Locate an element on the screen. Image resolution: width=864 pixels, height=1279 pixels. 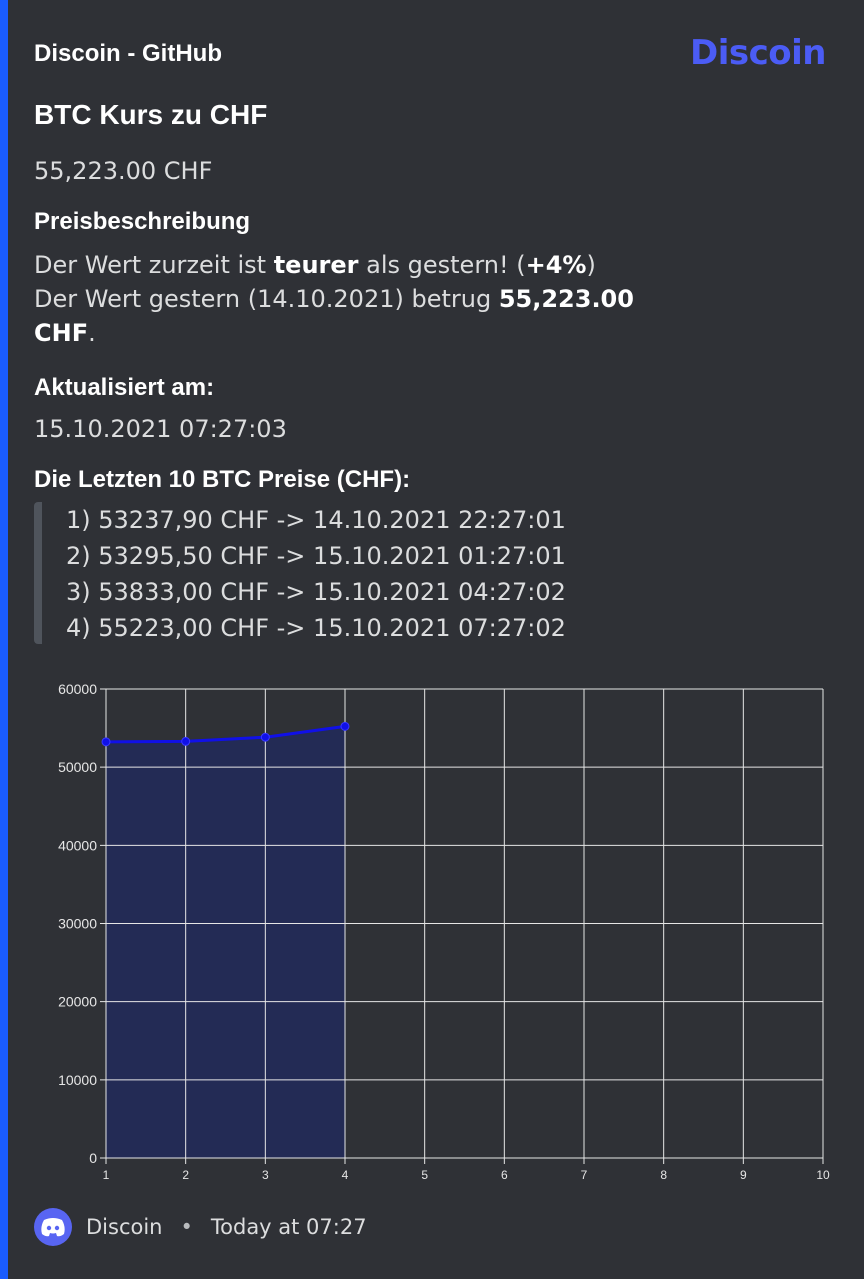
text-span: . is located at coordinates (92, 333).